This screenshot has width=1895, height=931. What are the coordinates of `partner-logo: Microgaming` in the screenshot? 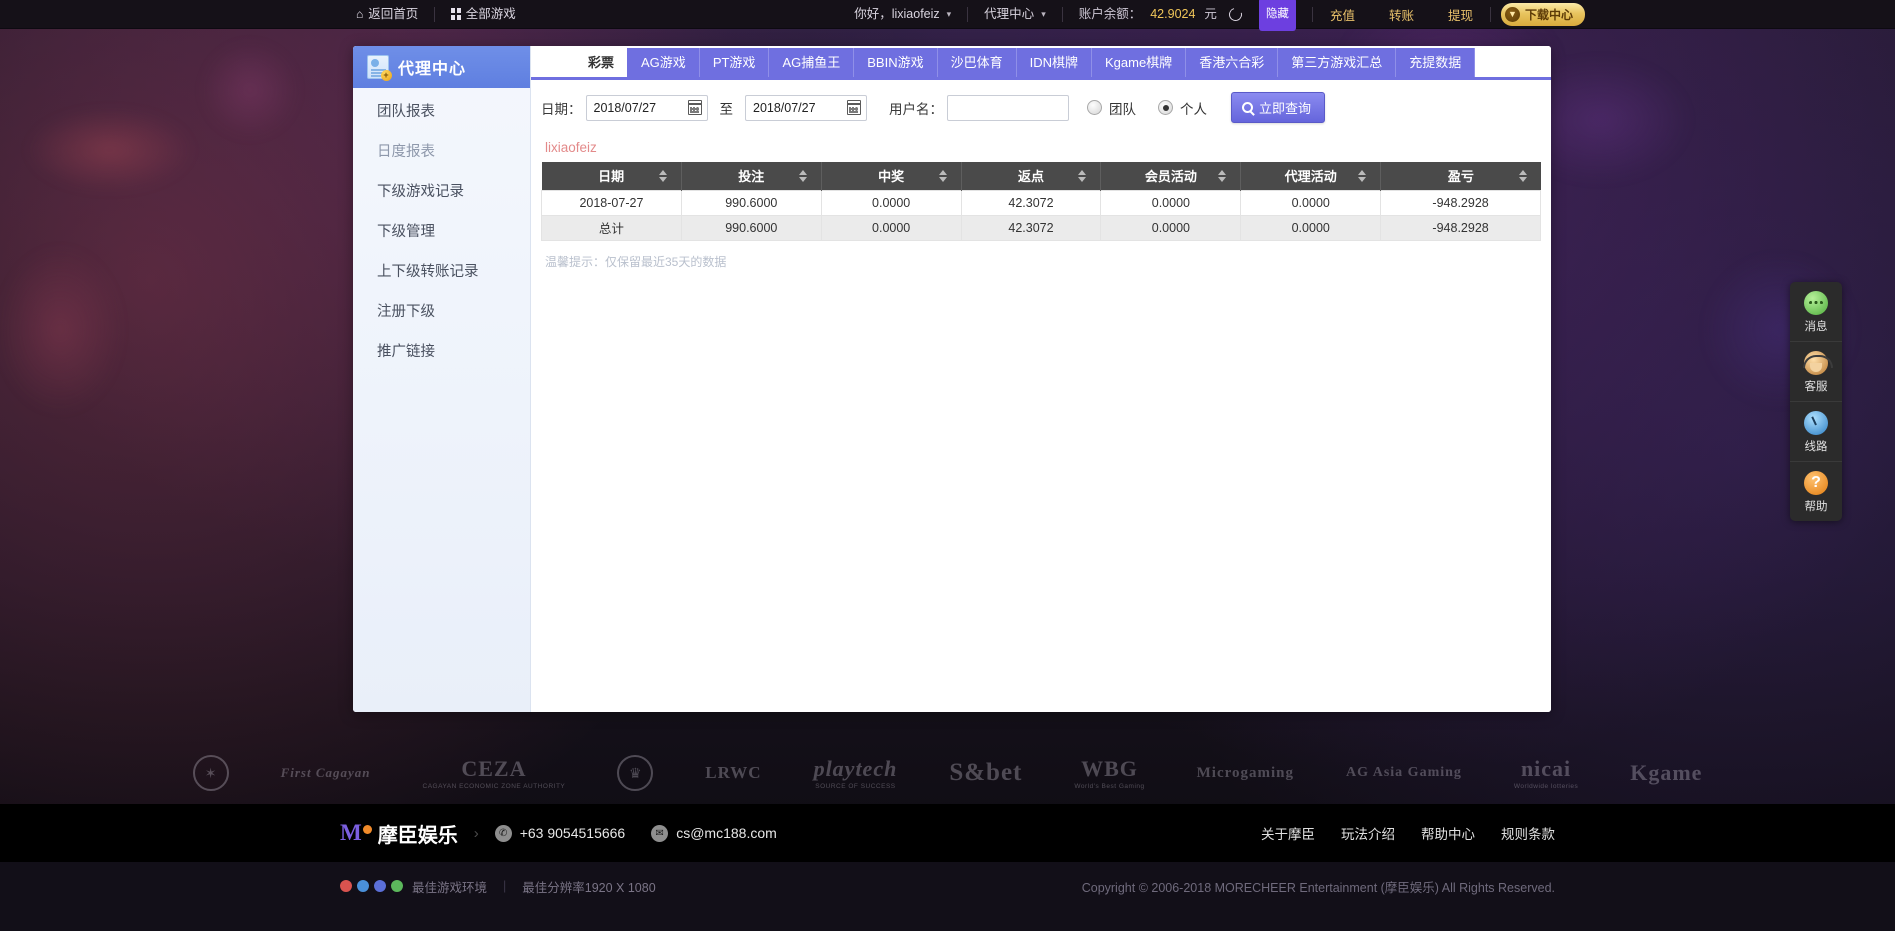 It's located at (1245, 773).